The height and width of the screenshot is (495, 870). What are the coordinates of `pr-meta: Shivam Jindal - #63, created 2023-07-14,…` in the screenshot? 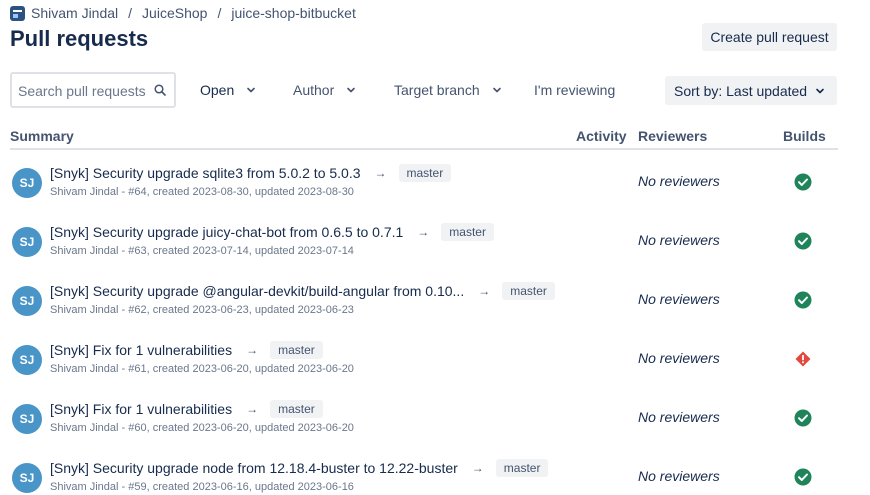 It's located at (202, 251).